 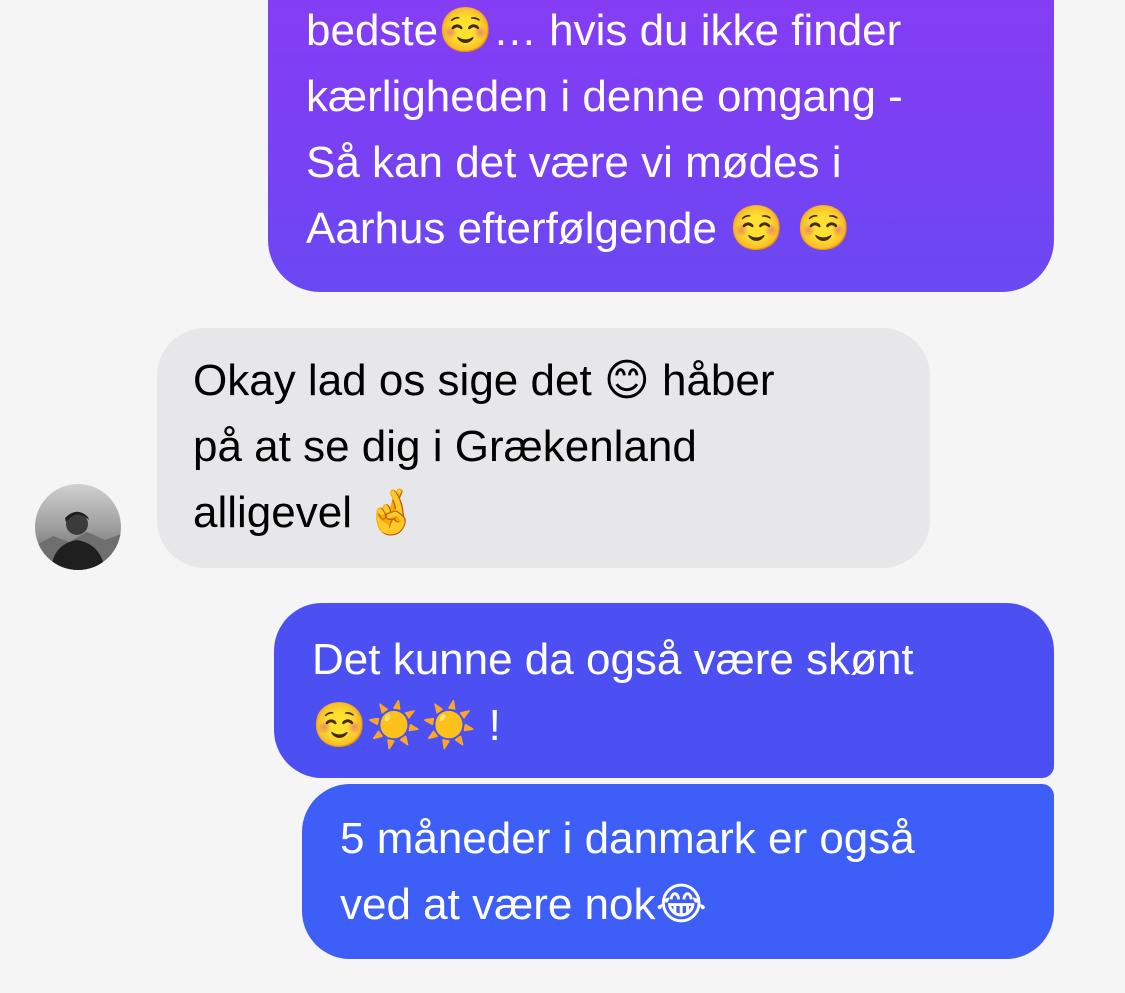 What do you see at coordinates (484, 380) in the screenshot?
I see `message-text-line: Okay lad os sige det 😊 håber` at bounding box center [484, 380].